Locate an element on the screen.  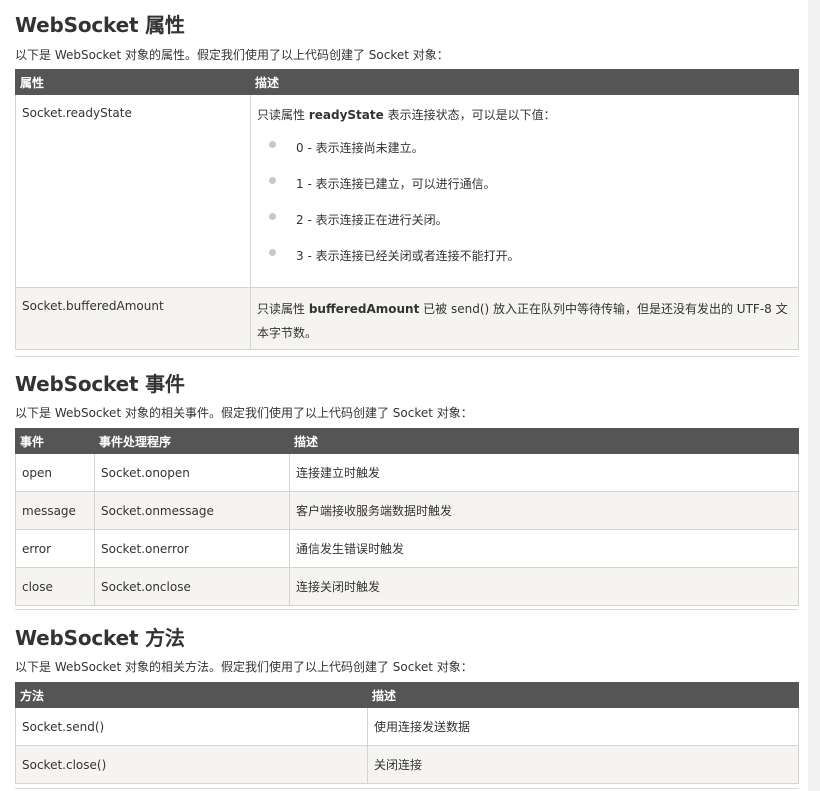
event-handler: Socket.onmessage is located at coordinates (192, 510).